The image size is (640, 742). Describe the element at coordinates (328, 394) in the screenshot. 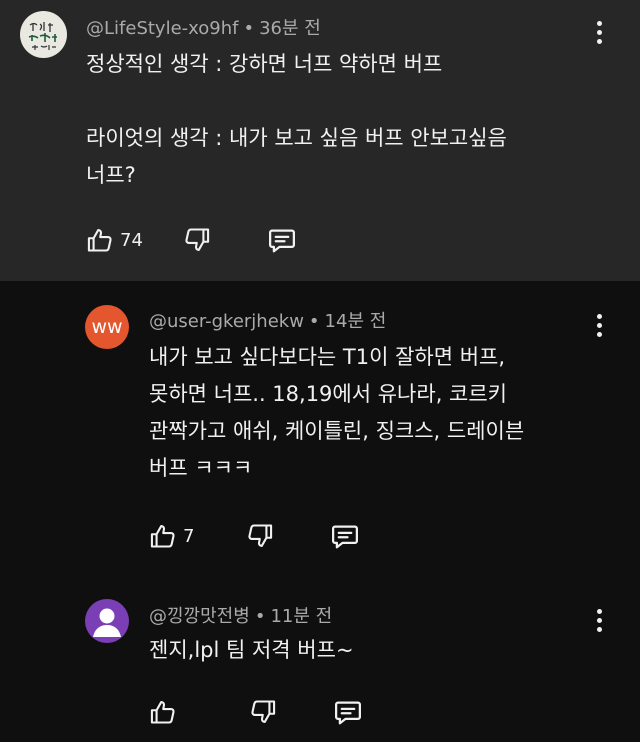

I see `comment-line: 못하면 너프.. 18,19에서 유나라, 코르키` at that location.